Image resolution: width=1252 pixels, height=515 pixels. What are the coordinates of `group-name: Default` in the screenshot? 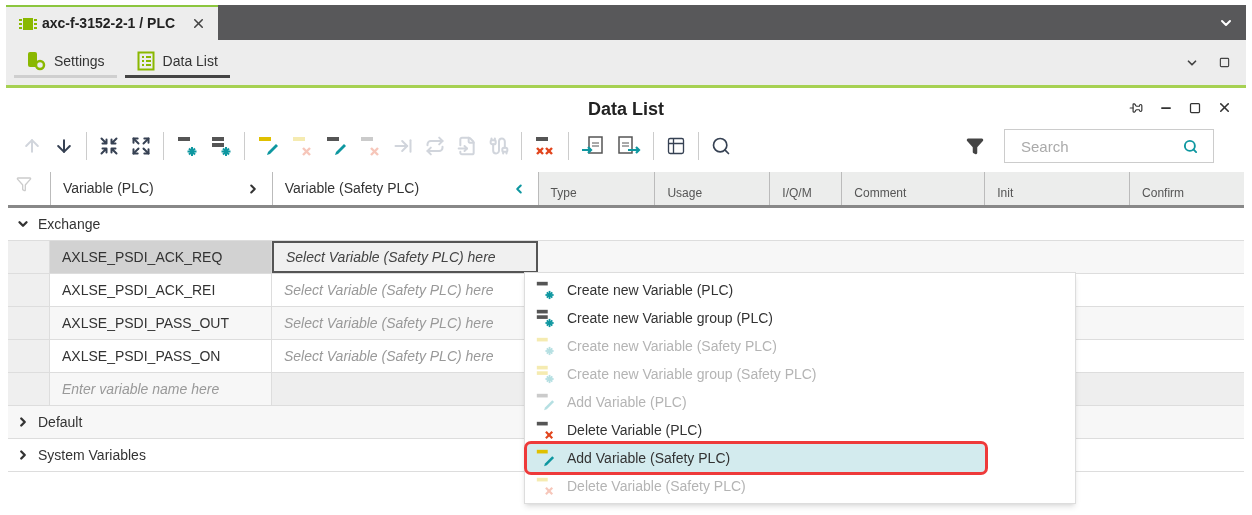 It's located at (60, 422).